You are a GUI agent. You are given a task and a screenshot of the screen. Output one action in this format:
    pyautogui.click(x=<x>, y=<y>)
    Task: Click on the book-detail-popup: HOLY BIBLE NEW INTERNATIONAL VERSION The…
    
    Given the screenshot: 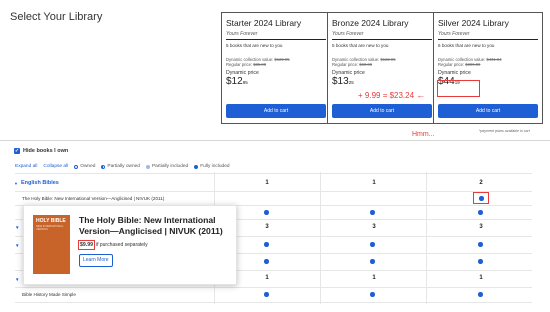 What is the action you would take?
    pyautogui.click(x=130, y=245)
    